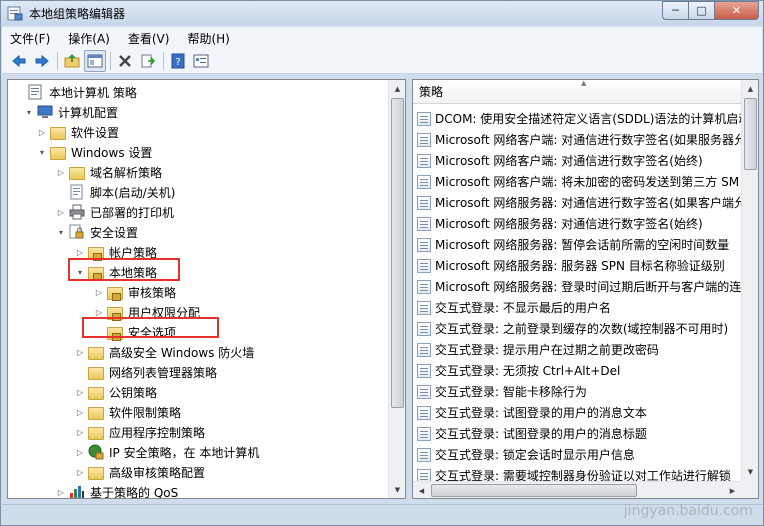  I want to click on list-hscroll-thumb, so click(534, 490).